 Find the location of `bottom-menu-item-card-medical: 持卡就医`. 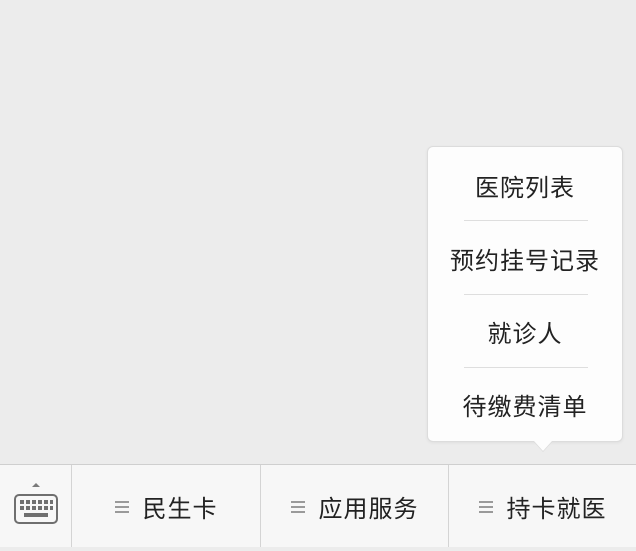

bottom-menu-item-card-medical: 持卡就医 is located at coordinates (542, 506).